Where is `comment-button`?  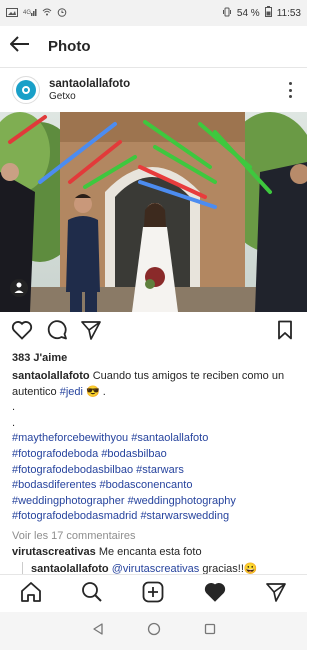
comment-button is located at coordinates (57, 332).